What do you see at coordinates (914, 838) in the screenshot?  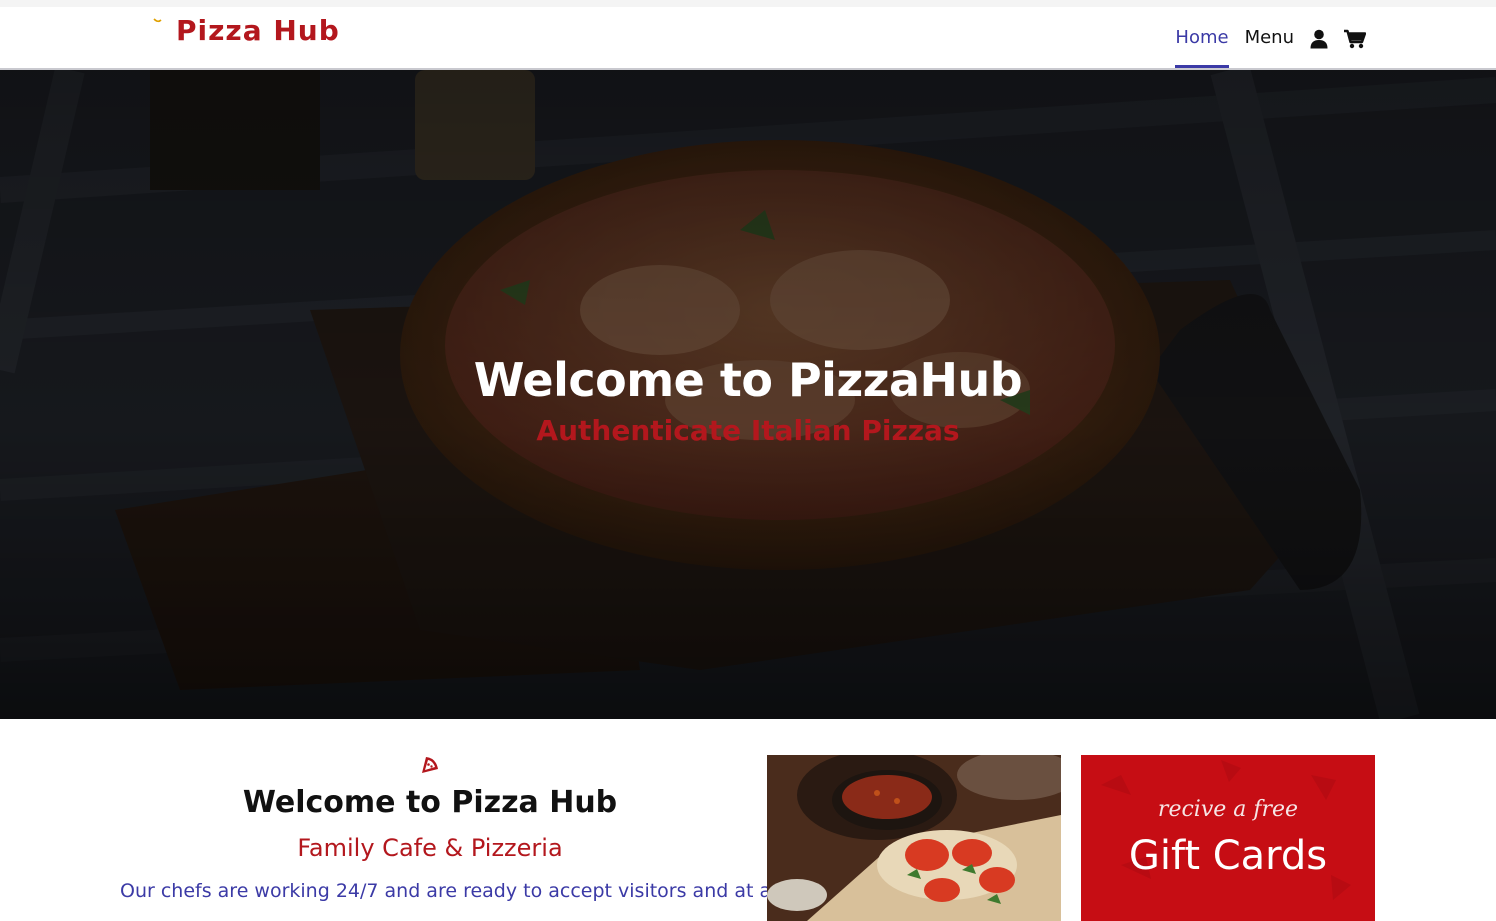 I see `food-promo-image` at bounding box center [914, 838].